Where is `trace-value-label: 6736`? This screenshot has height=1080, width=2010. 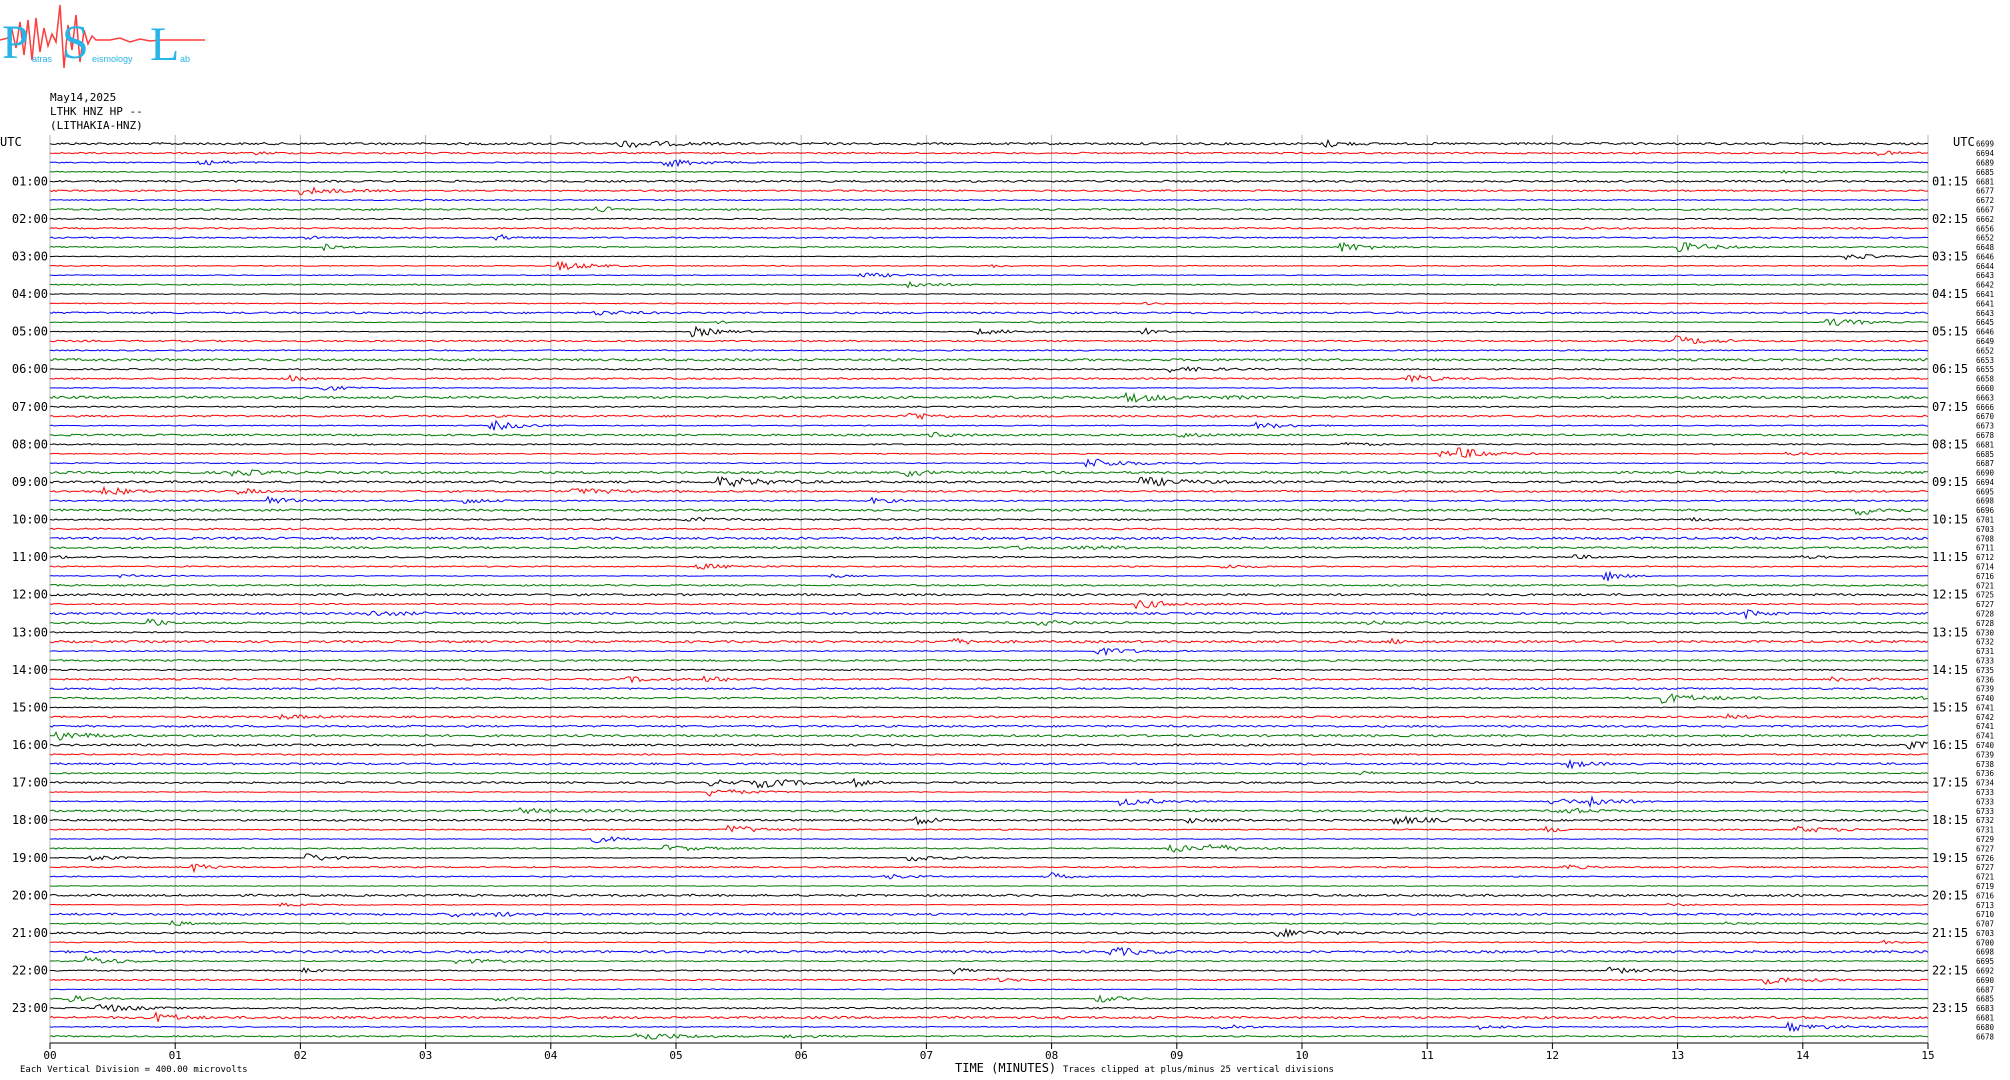 trace-value-label: 6736 is located at coordinates (1985, 679).